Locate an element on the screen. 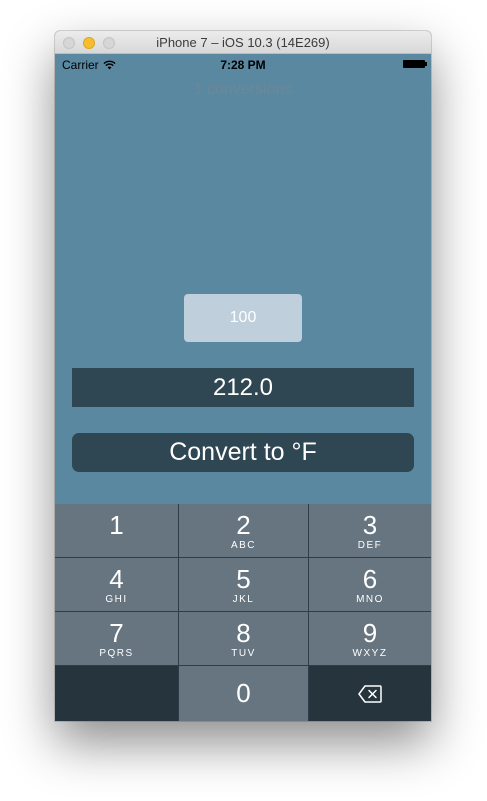  keypad-blank-key is located at coordinates (116, 693).